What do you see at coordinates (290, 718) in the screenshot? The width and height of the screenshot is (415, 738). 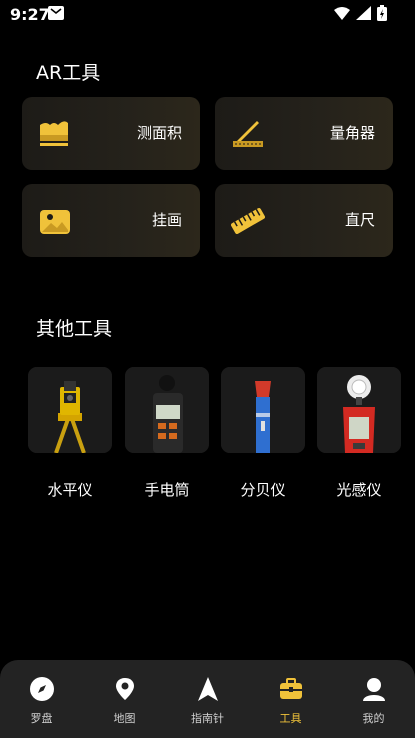 I see `nav-label: 工具` at bounding box center [290, 718].